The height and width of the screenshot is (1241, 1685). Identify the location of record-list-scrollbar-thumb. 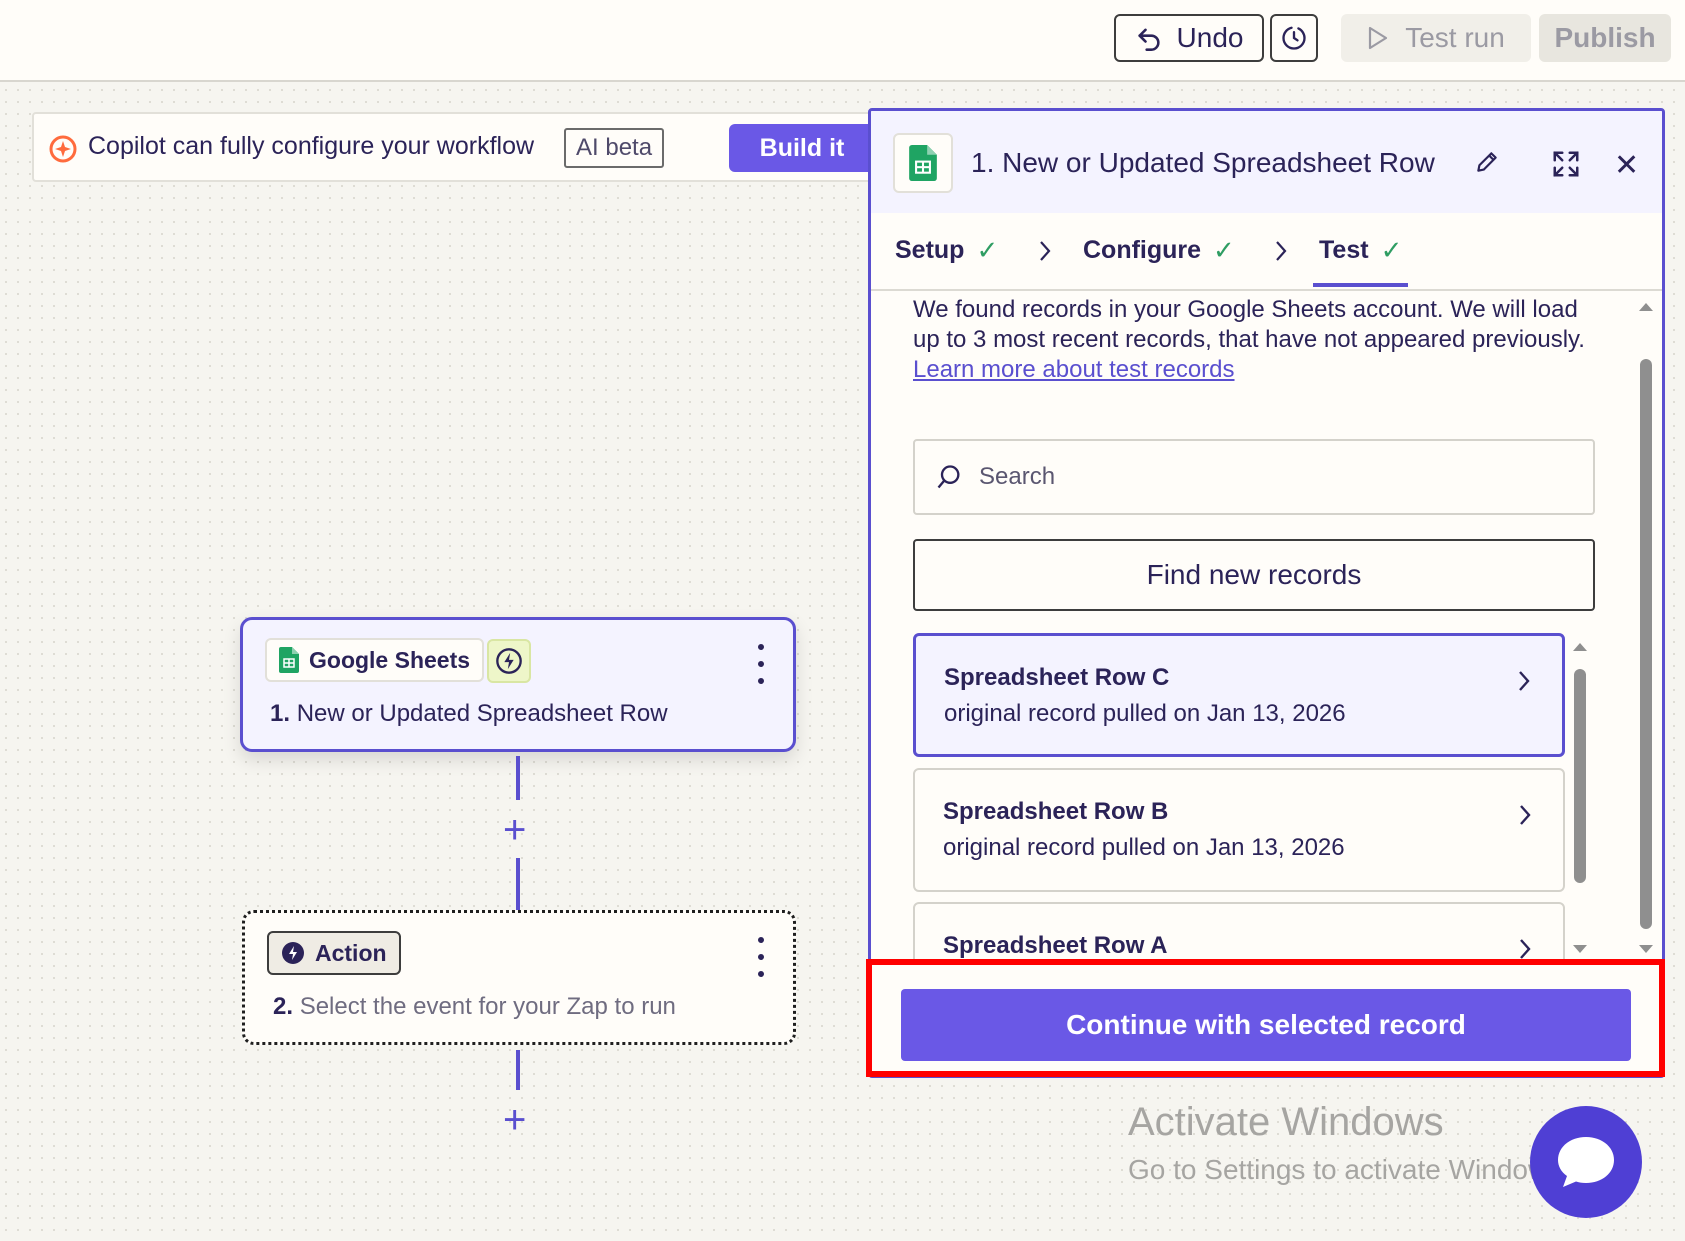
(1580, 776).